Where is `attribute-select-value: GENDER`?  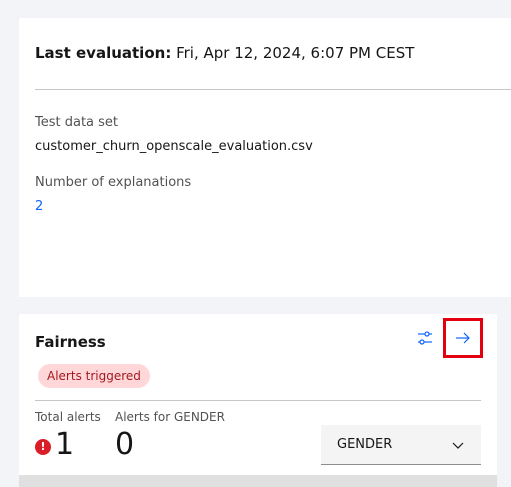
attribute-select-value: GENDER is located at coordinates (365, 444).